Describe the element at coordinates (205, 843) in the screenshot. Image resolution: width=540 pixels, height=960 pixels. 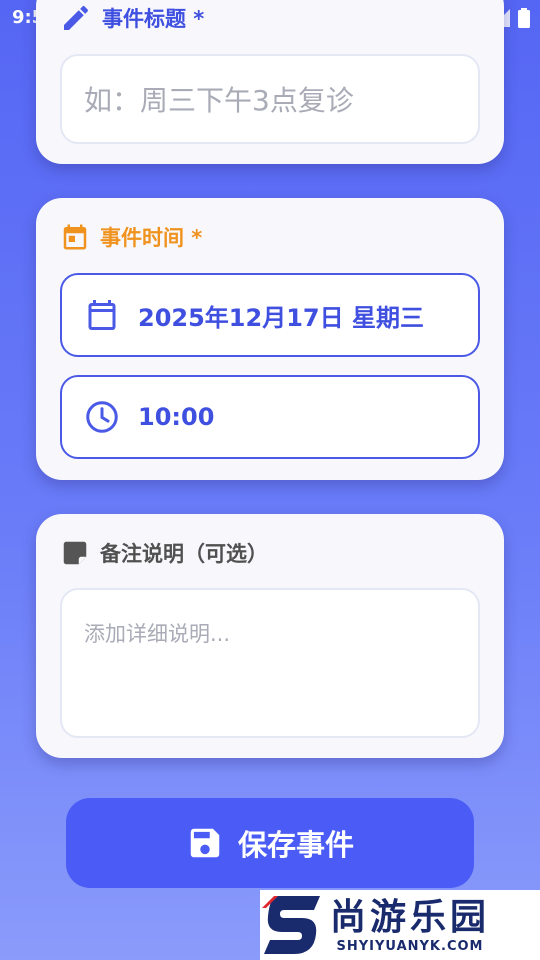
I see `floppy-disk-icon` at that location.